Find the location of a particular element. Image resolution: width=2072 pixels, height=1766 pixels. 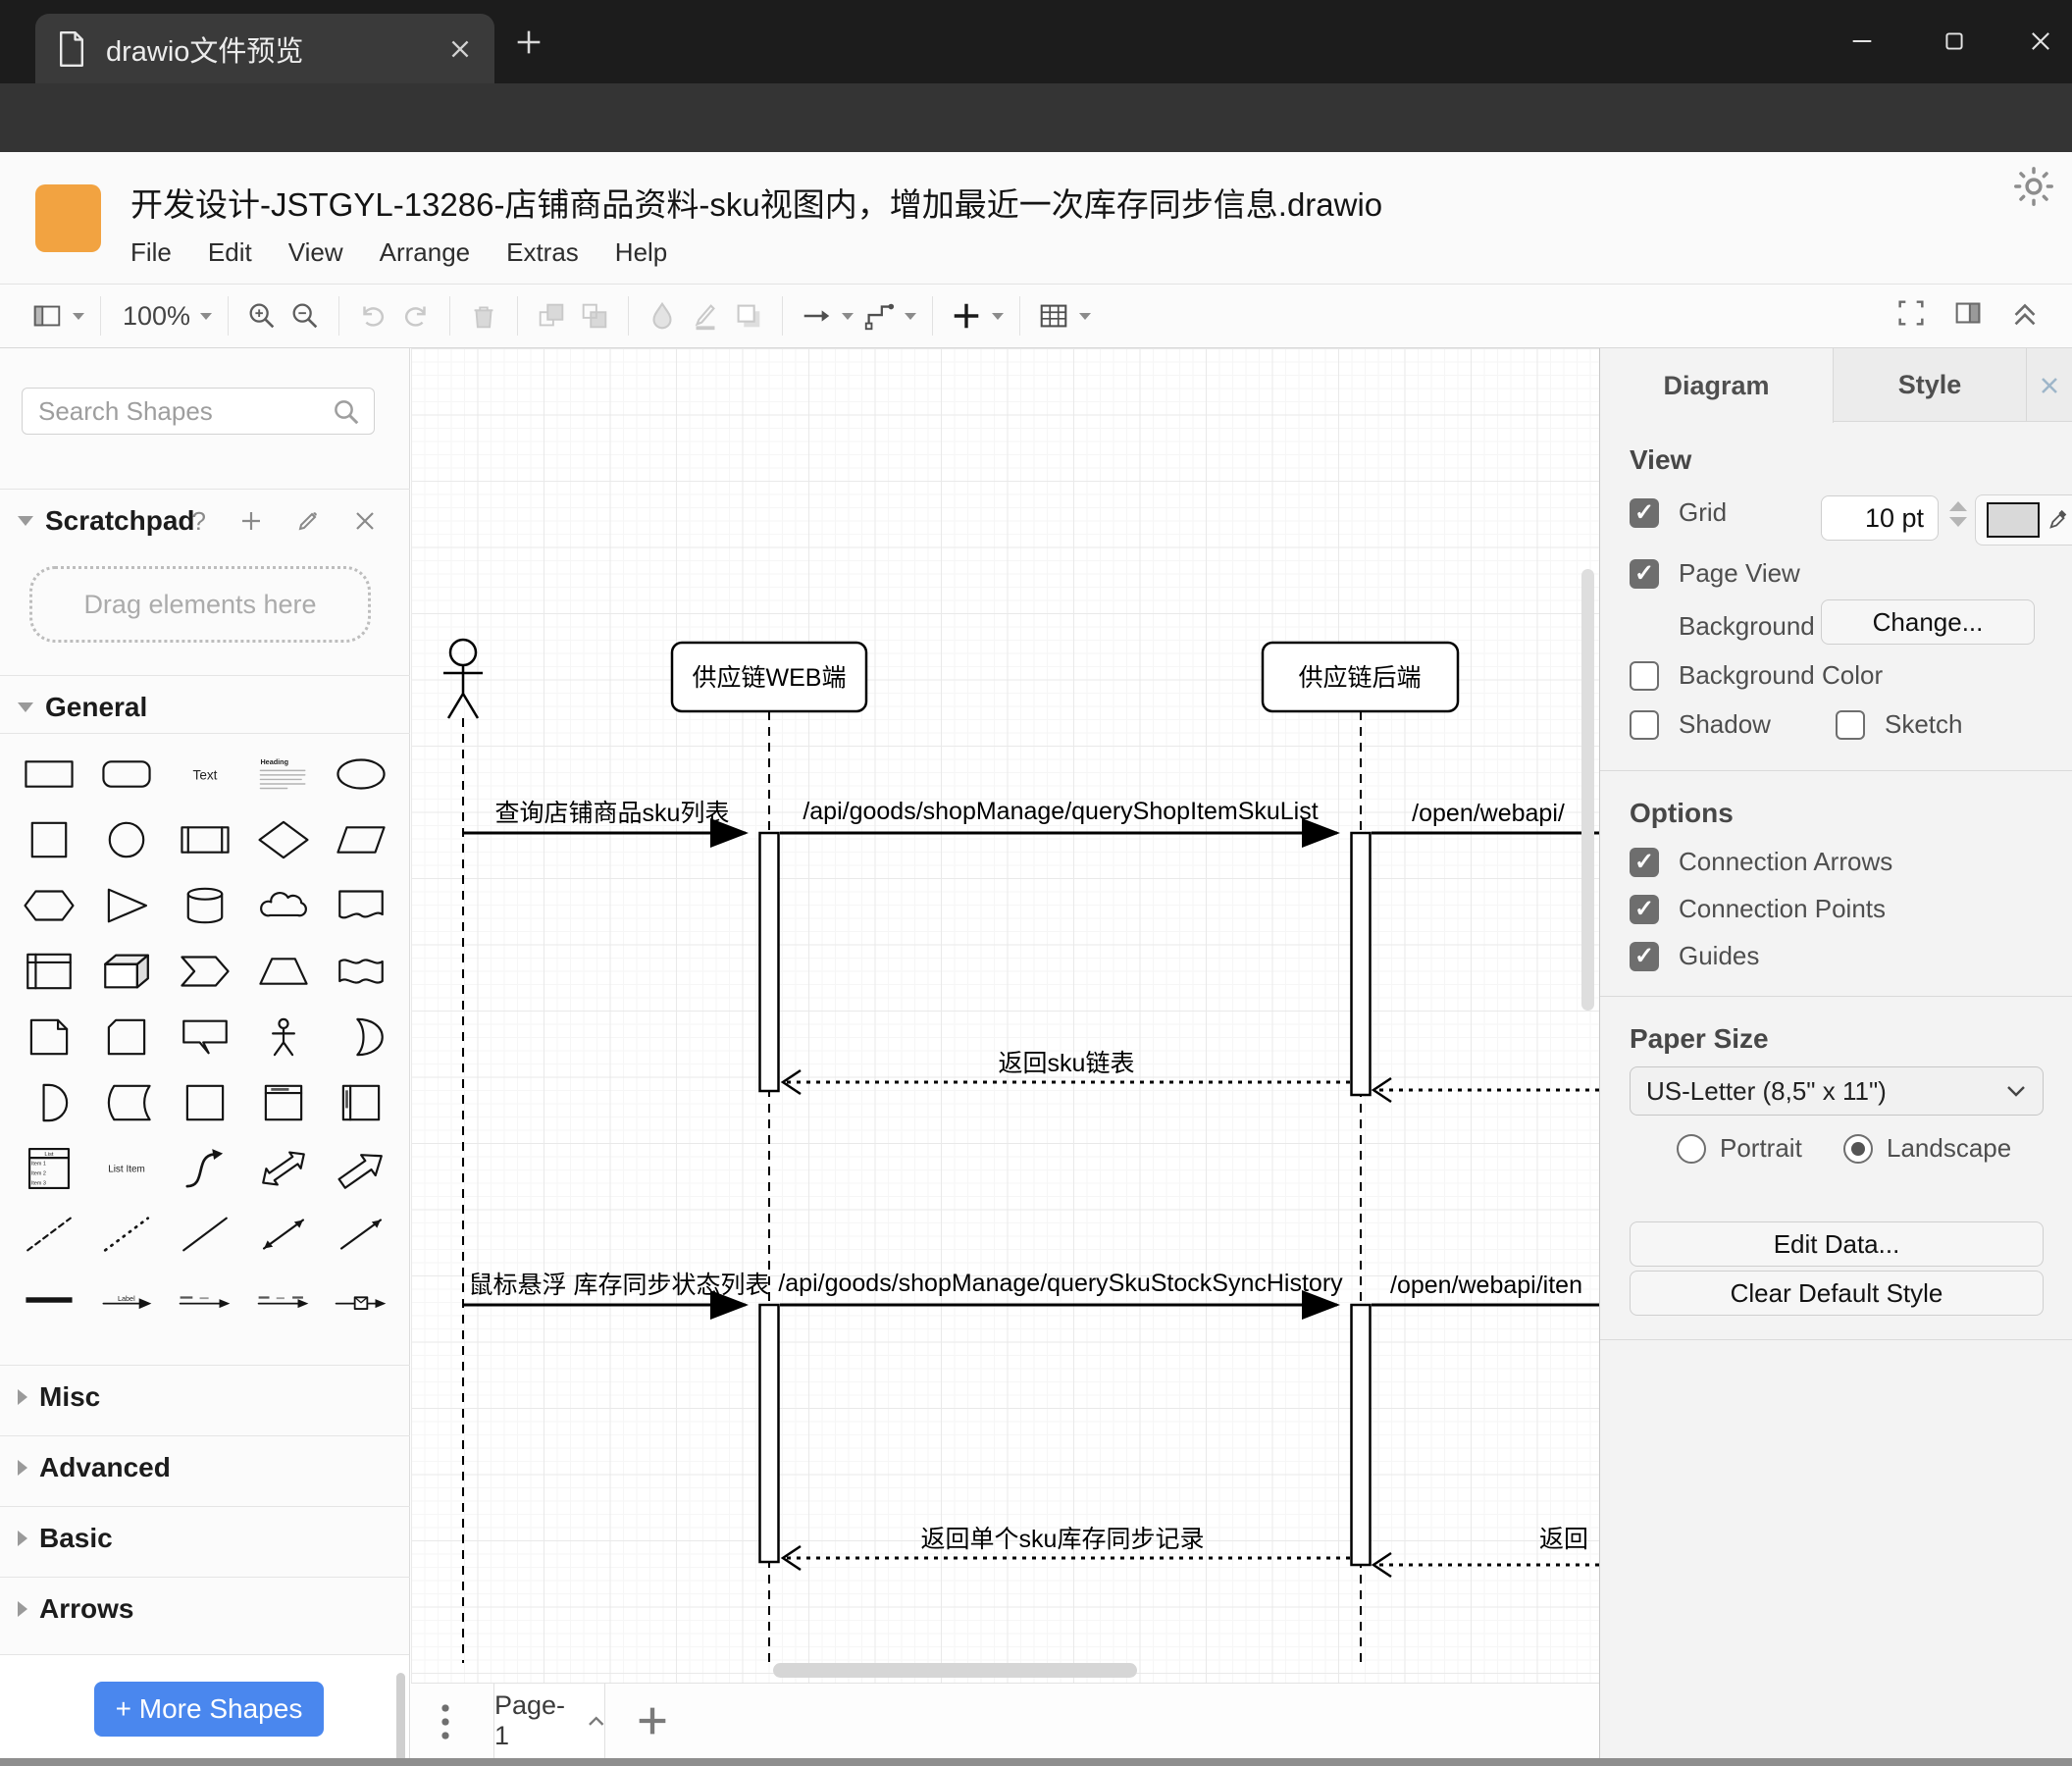

theme-toggle-sun-icon is located at coordinates (2033, 186).